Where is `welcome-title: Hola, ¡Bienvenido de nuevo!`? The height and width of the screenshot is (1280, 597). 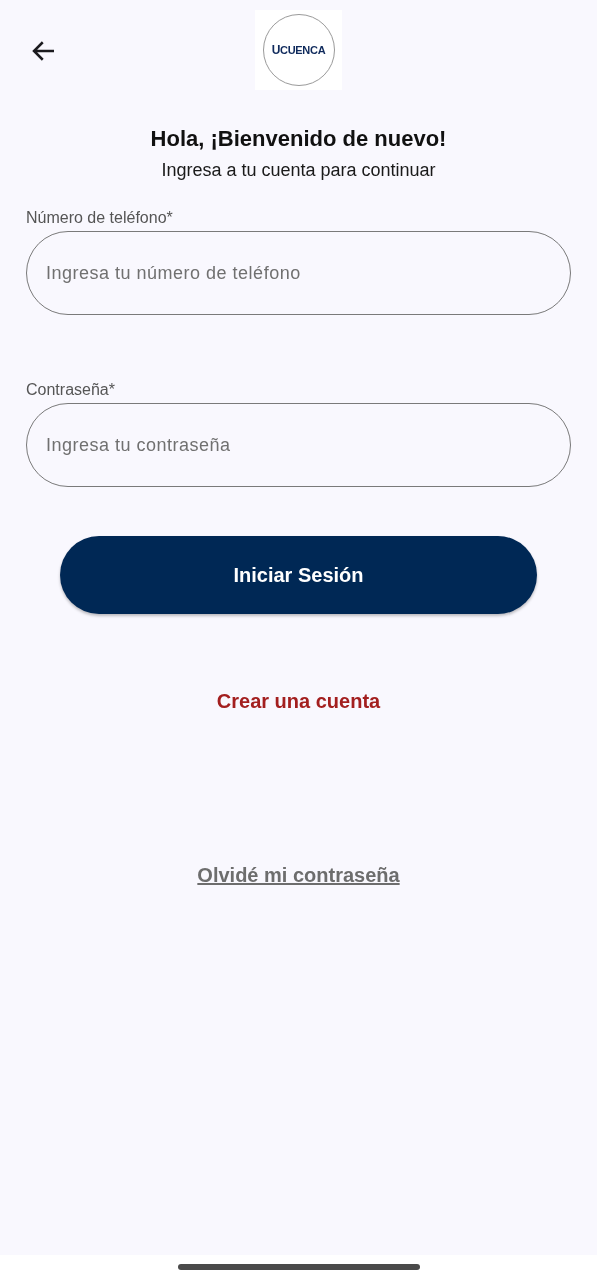
welcome-title: Hola, ¡Bienvenido de nuevo! is located at coordinates (298, 139).